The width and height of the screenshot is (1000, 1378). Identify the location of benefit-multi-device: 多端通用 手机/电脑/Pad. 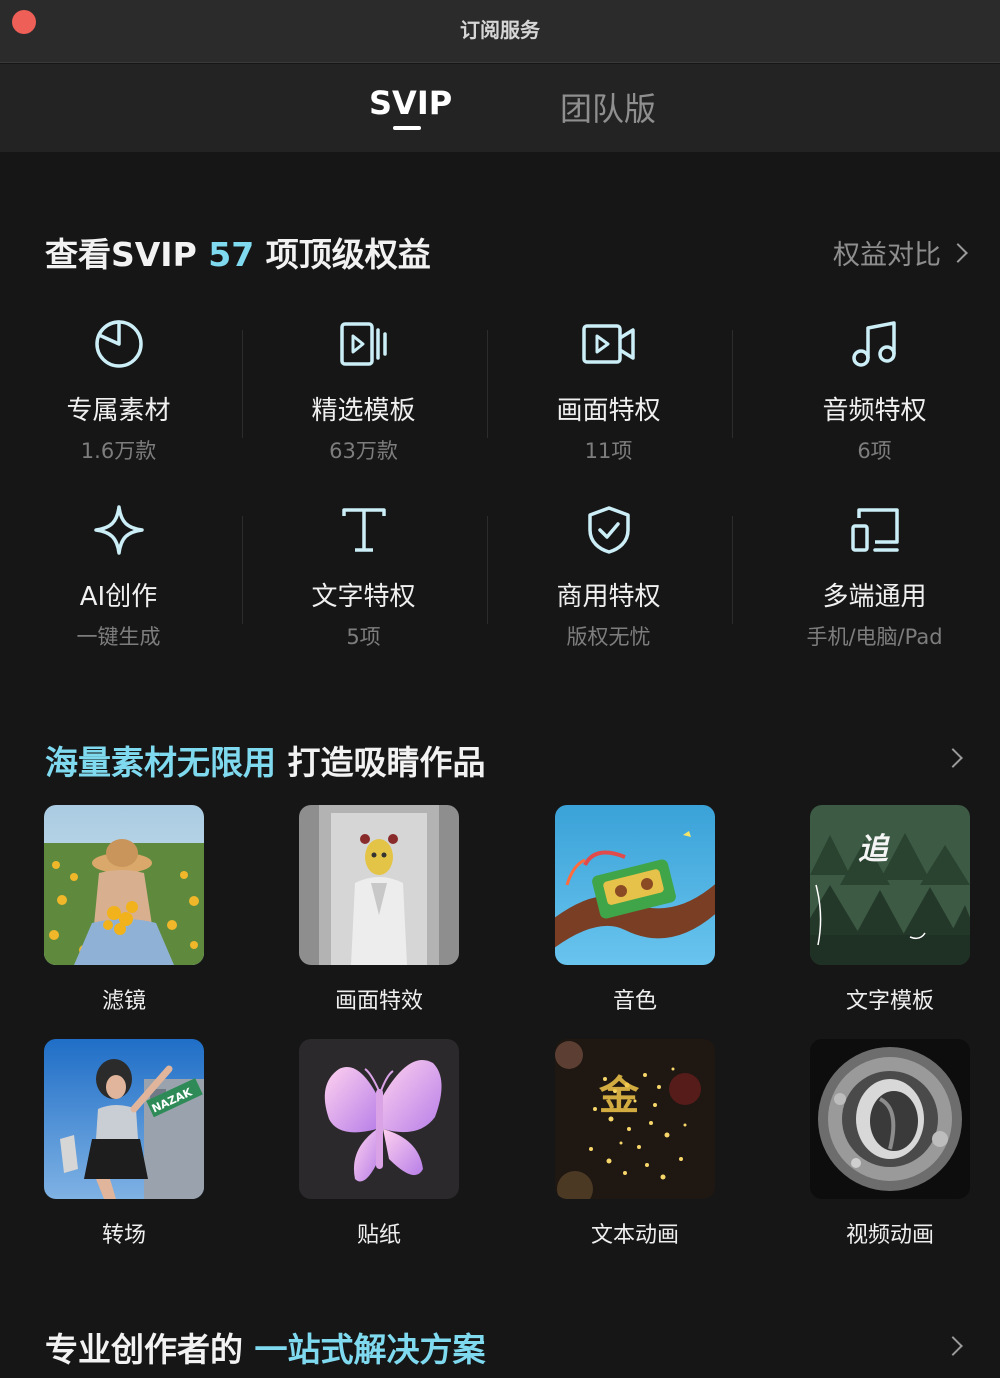
(874, 576).